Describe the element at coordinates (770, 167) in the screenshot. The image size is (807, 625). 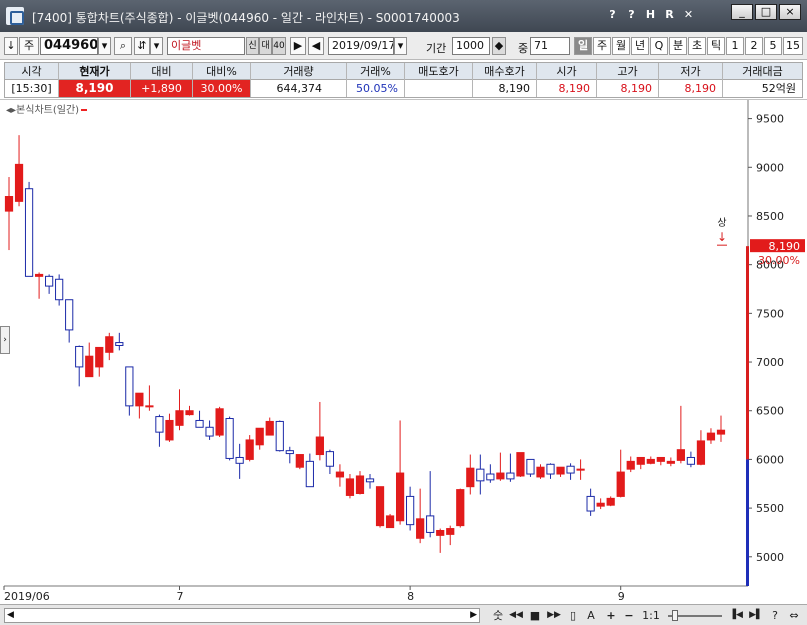
I see `y-tick-label: 9000` at that location.